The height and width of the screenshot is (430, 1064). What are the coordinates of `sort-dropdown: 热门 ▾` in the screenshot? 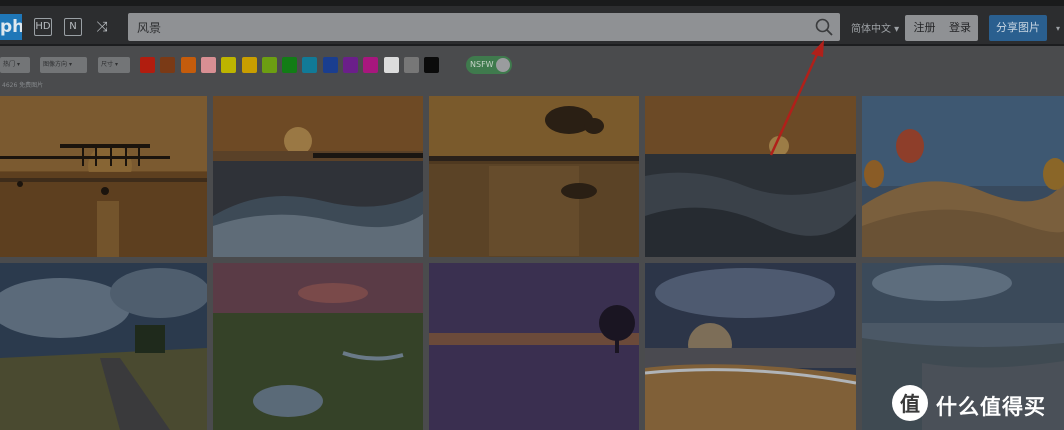 It's located at (15, 65).